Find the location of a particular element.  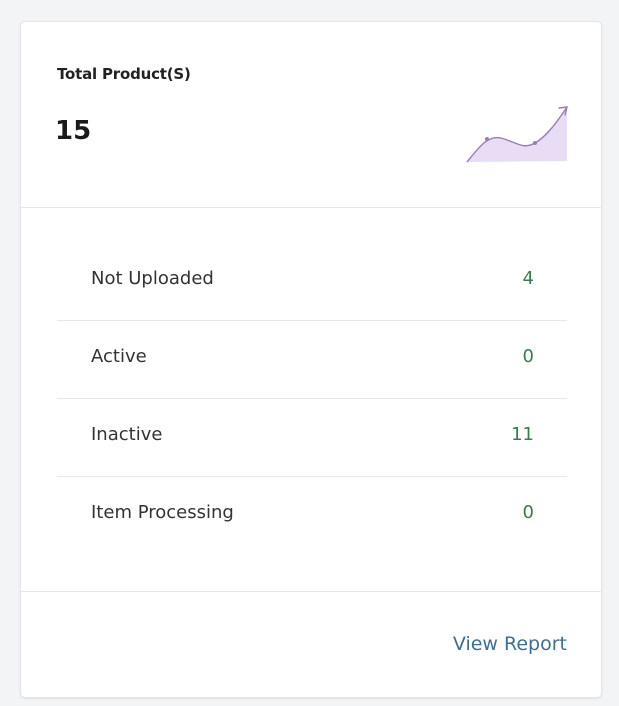

status-label: Inactive is located at coordinates (127, 434).